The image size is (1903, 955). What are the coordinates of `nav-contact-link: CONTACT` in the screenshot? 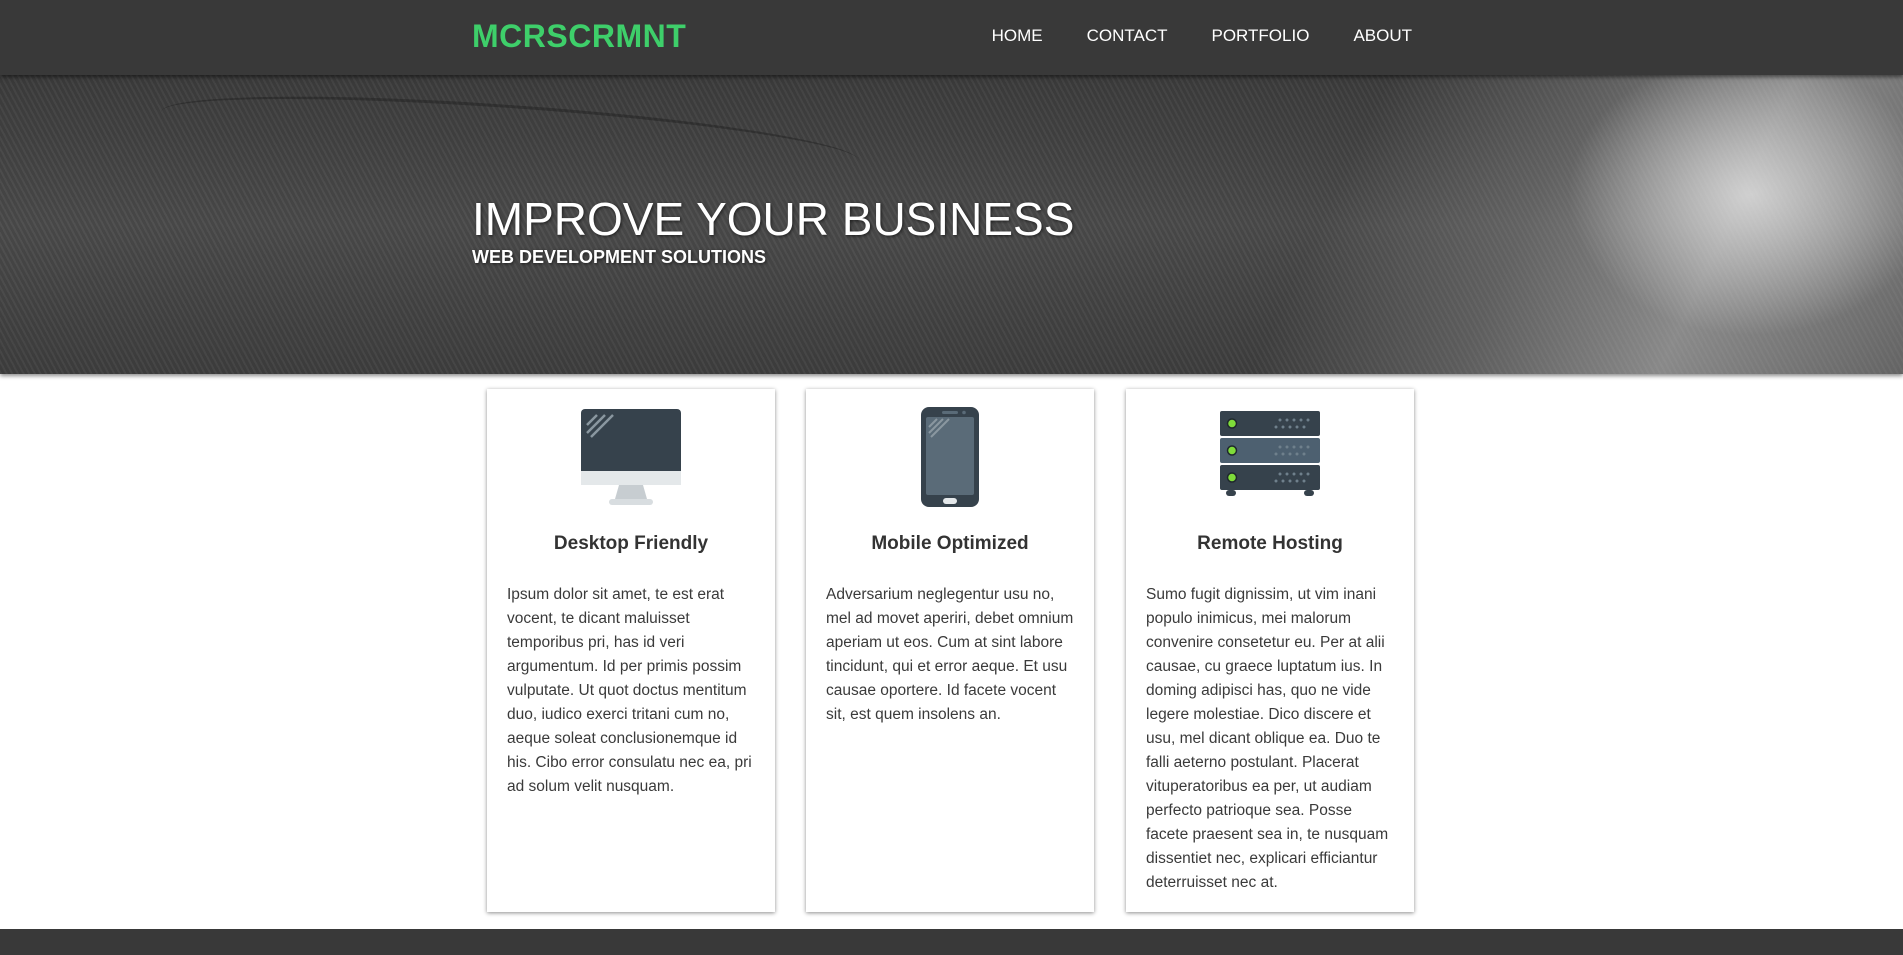 It's located at (1127, 36).